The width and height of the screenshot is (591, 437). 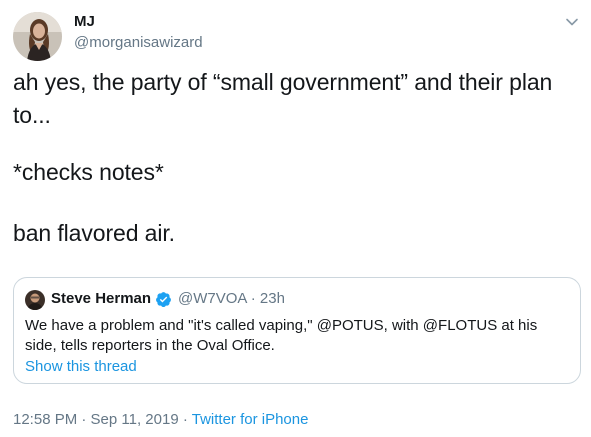 I want to click on author-avatar, so click(x=37, y=36).